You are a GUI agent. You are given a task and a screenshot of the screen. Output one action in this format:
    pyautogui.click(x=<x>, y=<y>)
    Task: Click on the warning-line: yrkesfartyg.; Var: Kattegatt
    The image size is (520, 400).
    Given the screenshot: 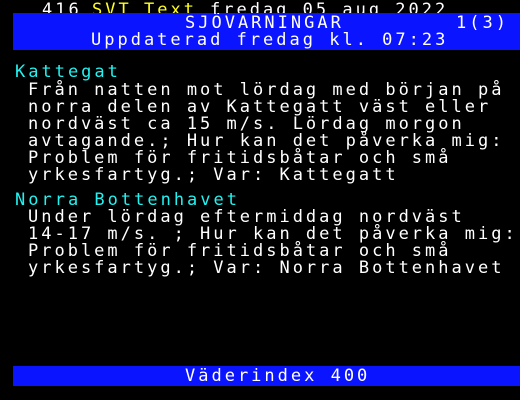 What is the action you would take?
    pyautogui.click(x=260, y=175)
    